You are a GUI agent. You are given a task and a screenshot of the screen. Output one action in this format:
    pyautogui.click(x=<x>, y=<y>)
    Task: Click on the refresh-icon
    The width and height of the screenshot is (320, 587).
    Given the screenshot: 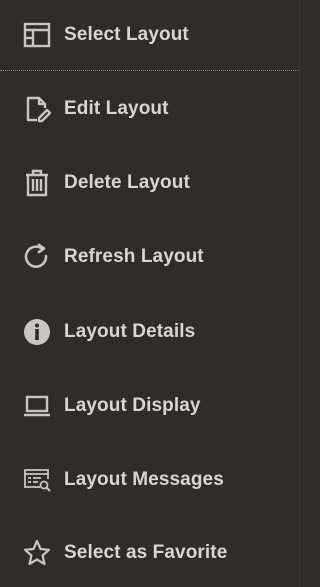 What is the action you would take?
    pyautogui.click(x=37, y=257)
    